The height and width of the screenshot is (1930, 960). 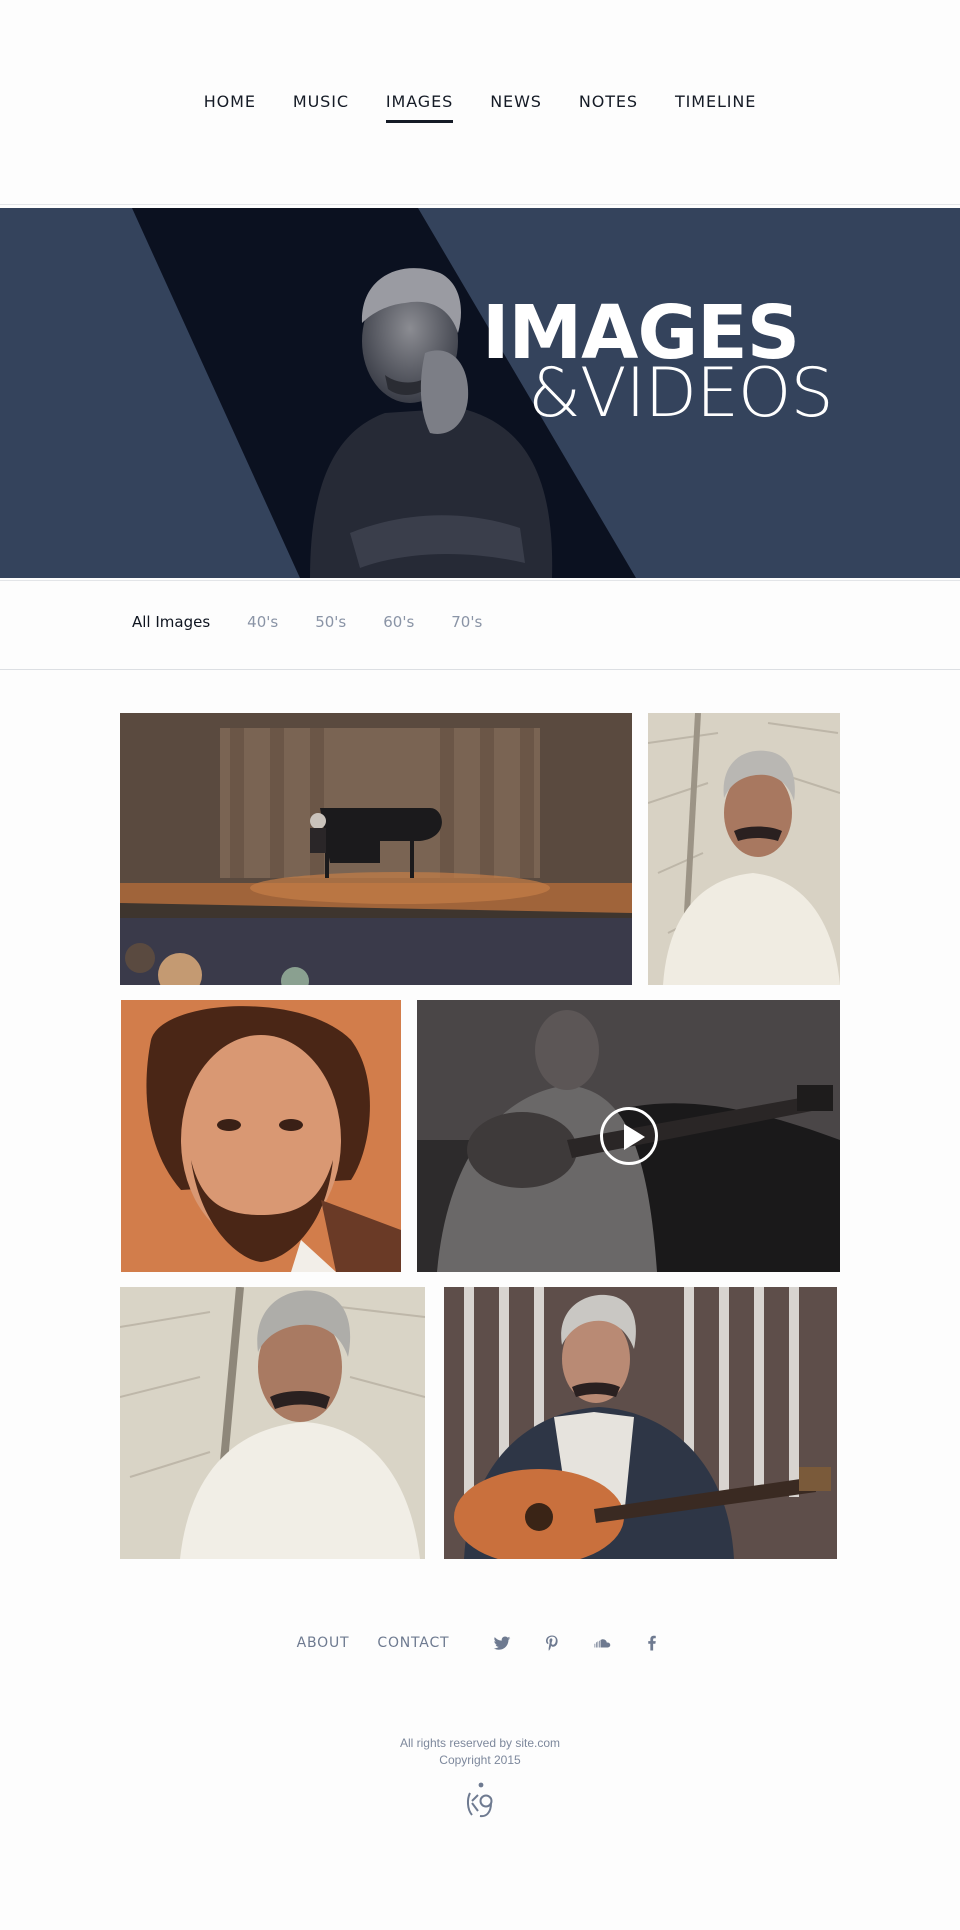 I want to click on guitarist-outdoors-image, so click(x=640, y=1423).